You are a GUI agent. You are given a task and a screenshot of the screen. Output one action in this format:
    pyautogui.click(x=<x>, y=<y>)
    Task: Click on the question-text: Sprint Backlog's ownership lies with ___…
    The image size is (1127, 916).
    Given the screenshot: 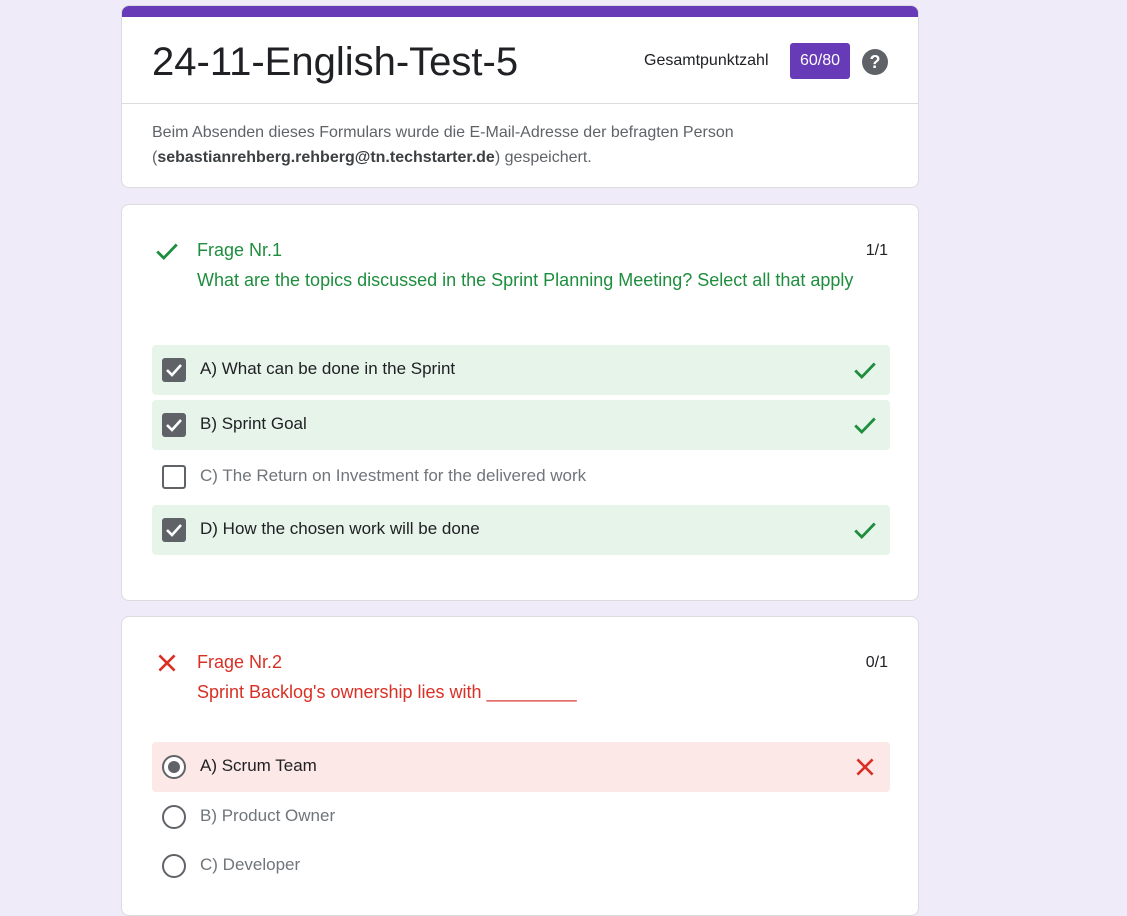 What is the action you would take?
    pyautogui.click(x=387, y=692)
    